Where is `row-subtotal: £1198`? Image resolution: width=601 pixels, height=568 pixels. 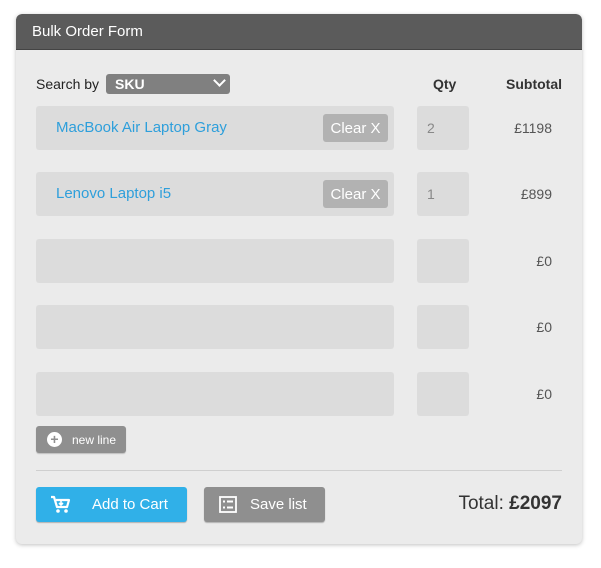
row-subtotal: £1198 is located at coordinates (533, 128).